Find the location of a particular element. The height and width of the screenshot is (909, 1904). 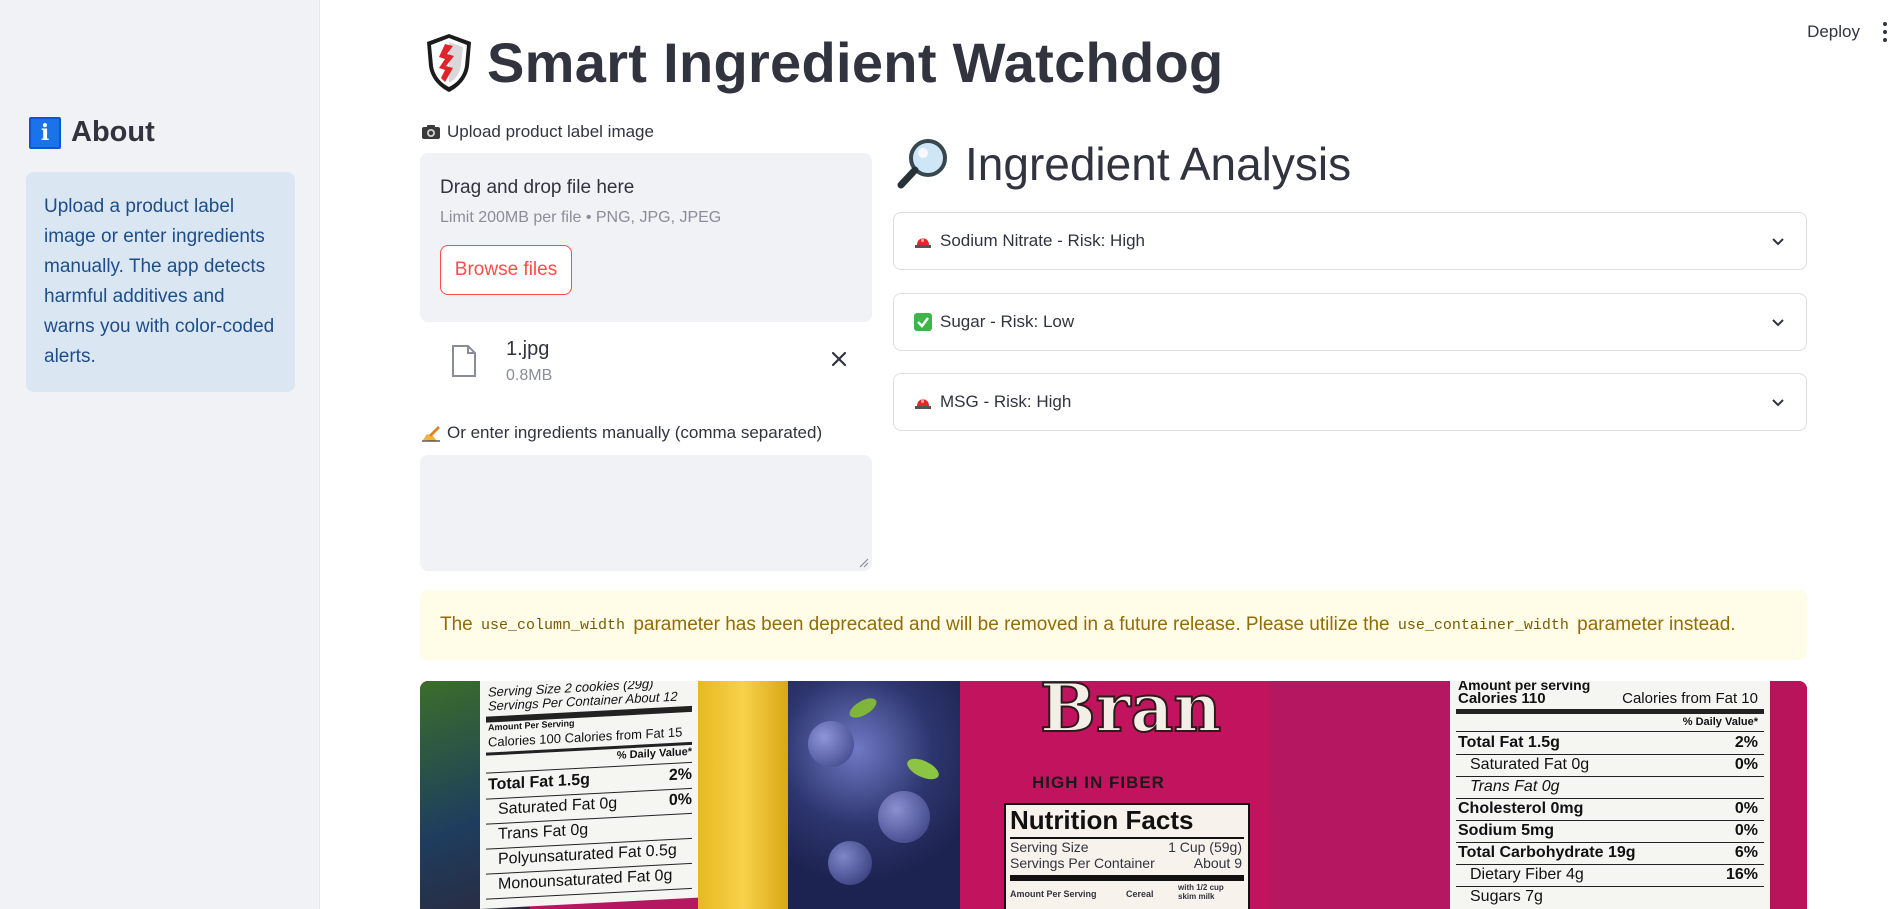

image-text: Serving Size is located at coordinates (1049, 847).